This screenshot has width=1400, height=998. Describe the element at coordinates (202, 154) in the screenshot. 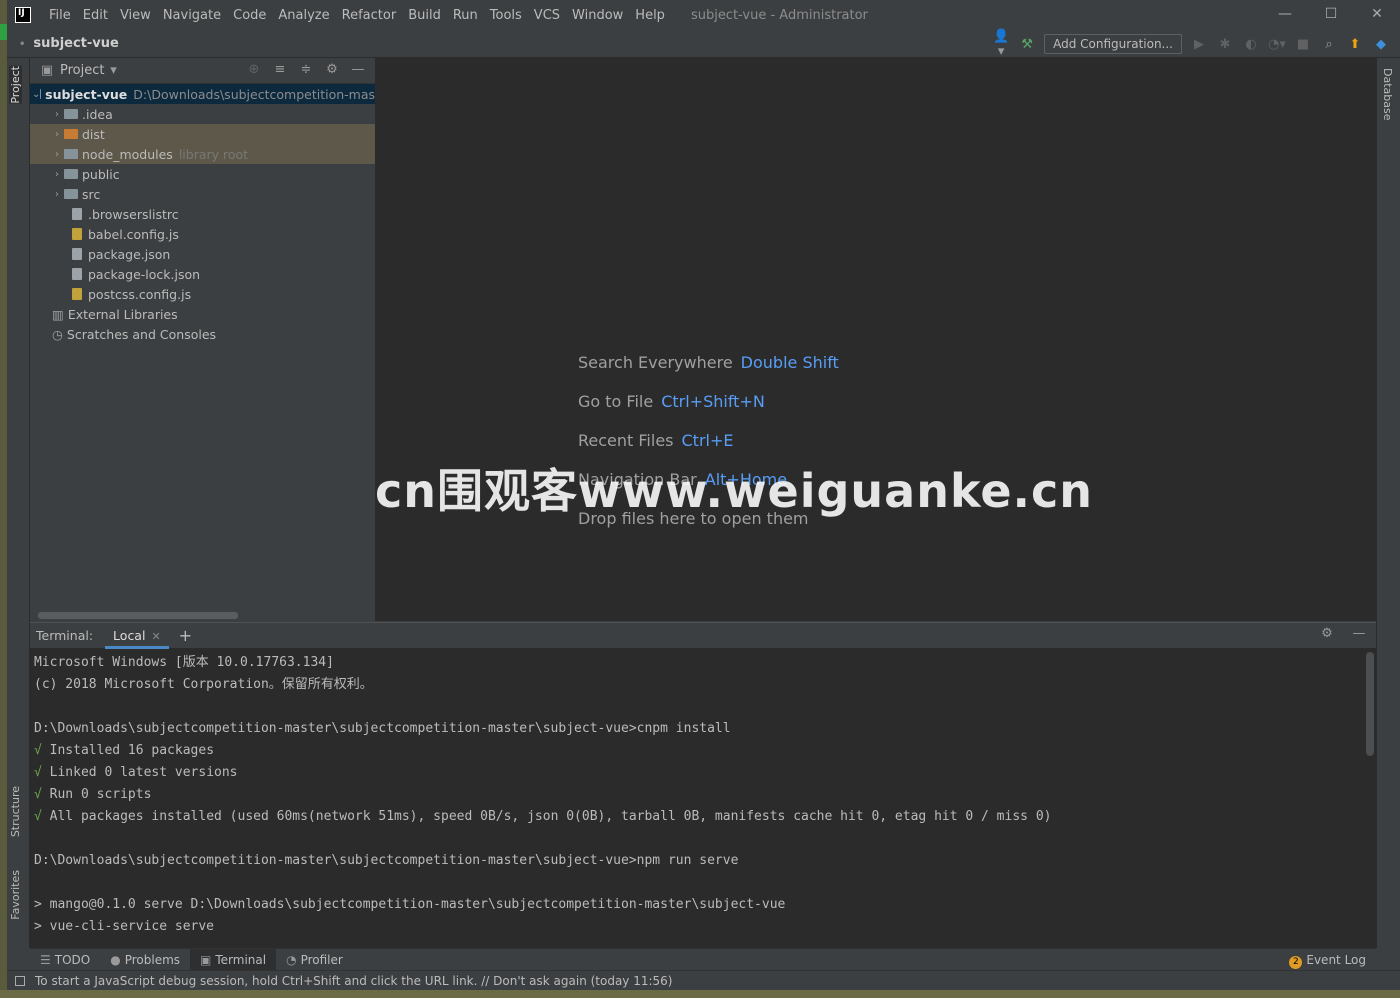

I see `tree-item-node-modules: › node_modules library root` at that location.